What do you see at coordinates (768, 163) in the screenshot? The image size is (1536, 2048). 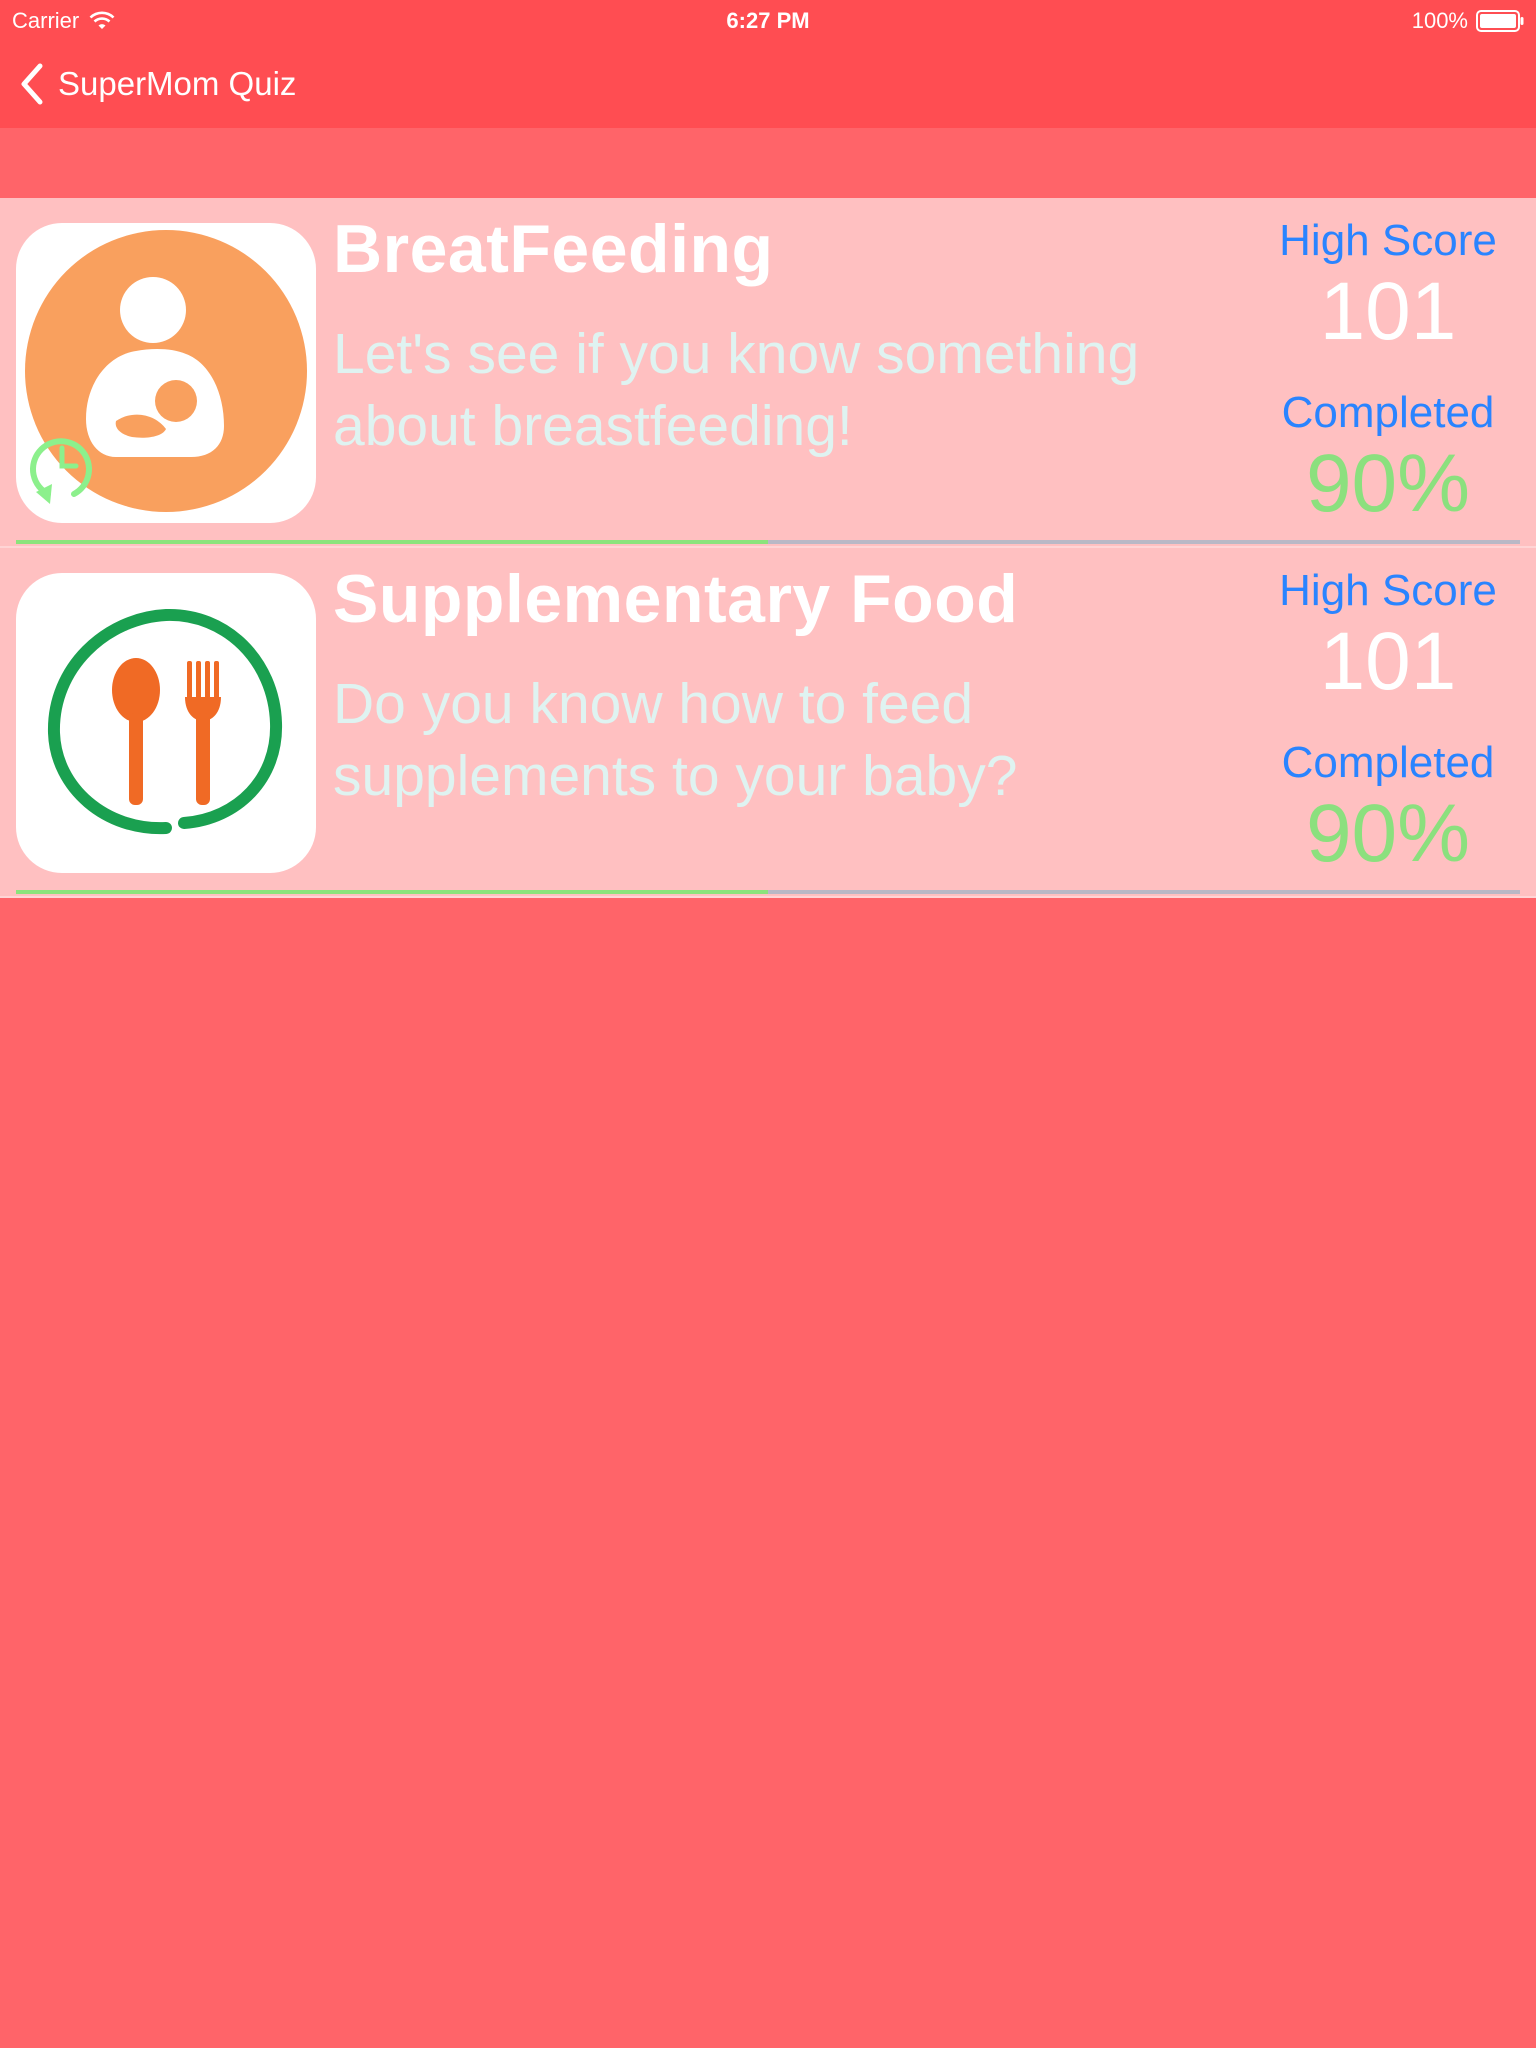 I see `list-header-spacer` at bounding box center [768, 163].